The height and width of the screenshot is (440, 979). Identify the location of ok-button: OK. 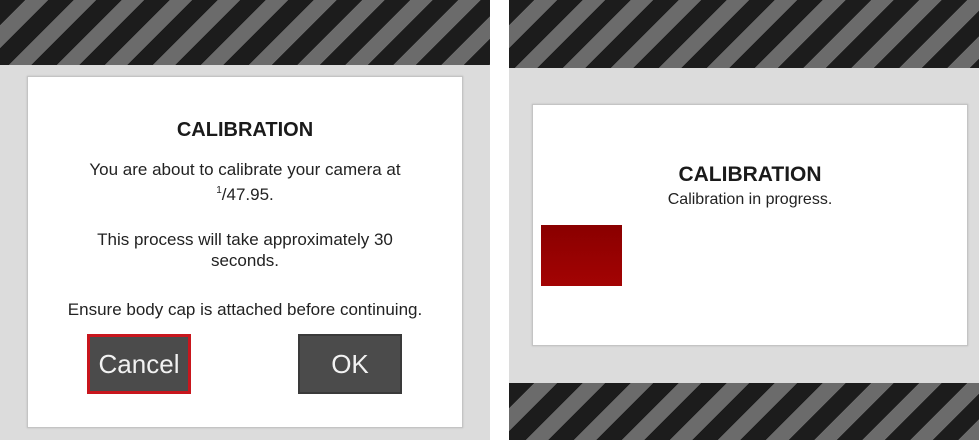
(350, 364).